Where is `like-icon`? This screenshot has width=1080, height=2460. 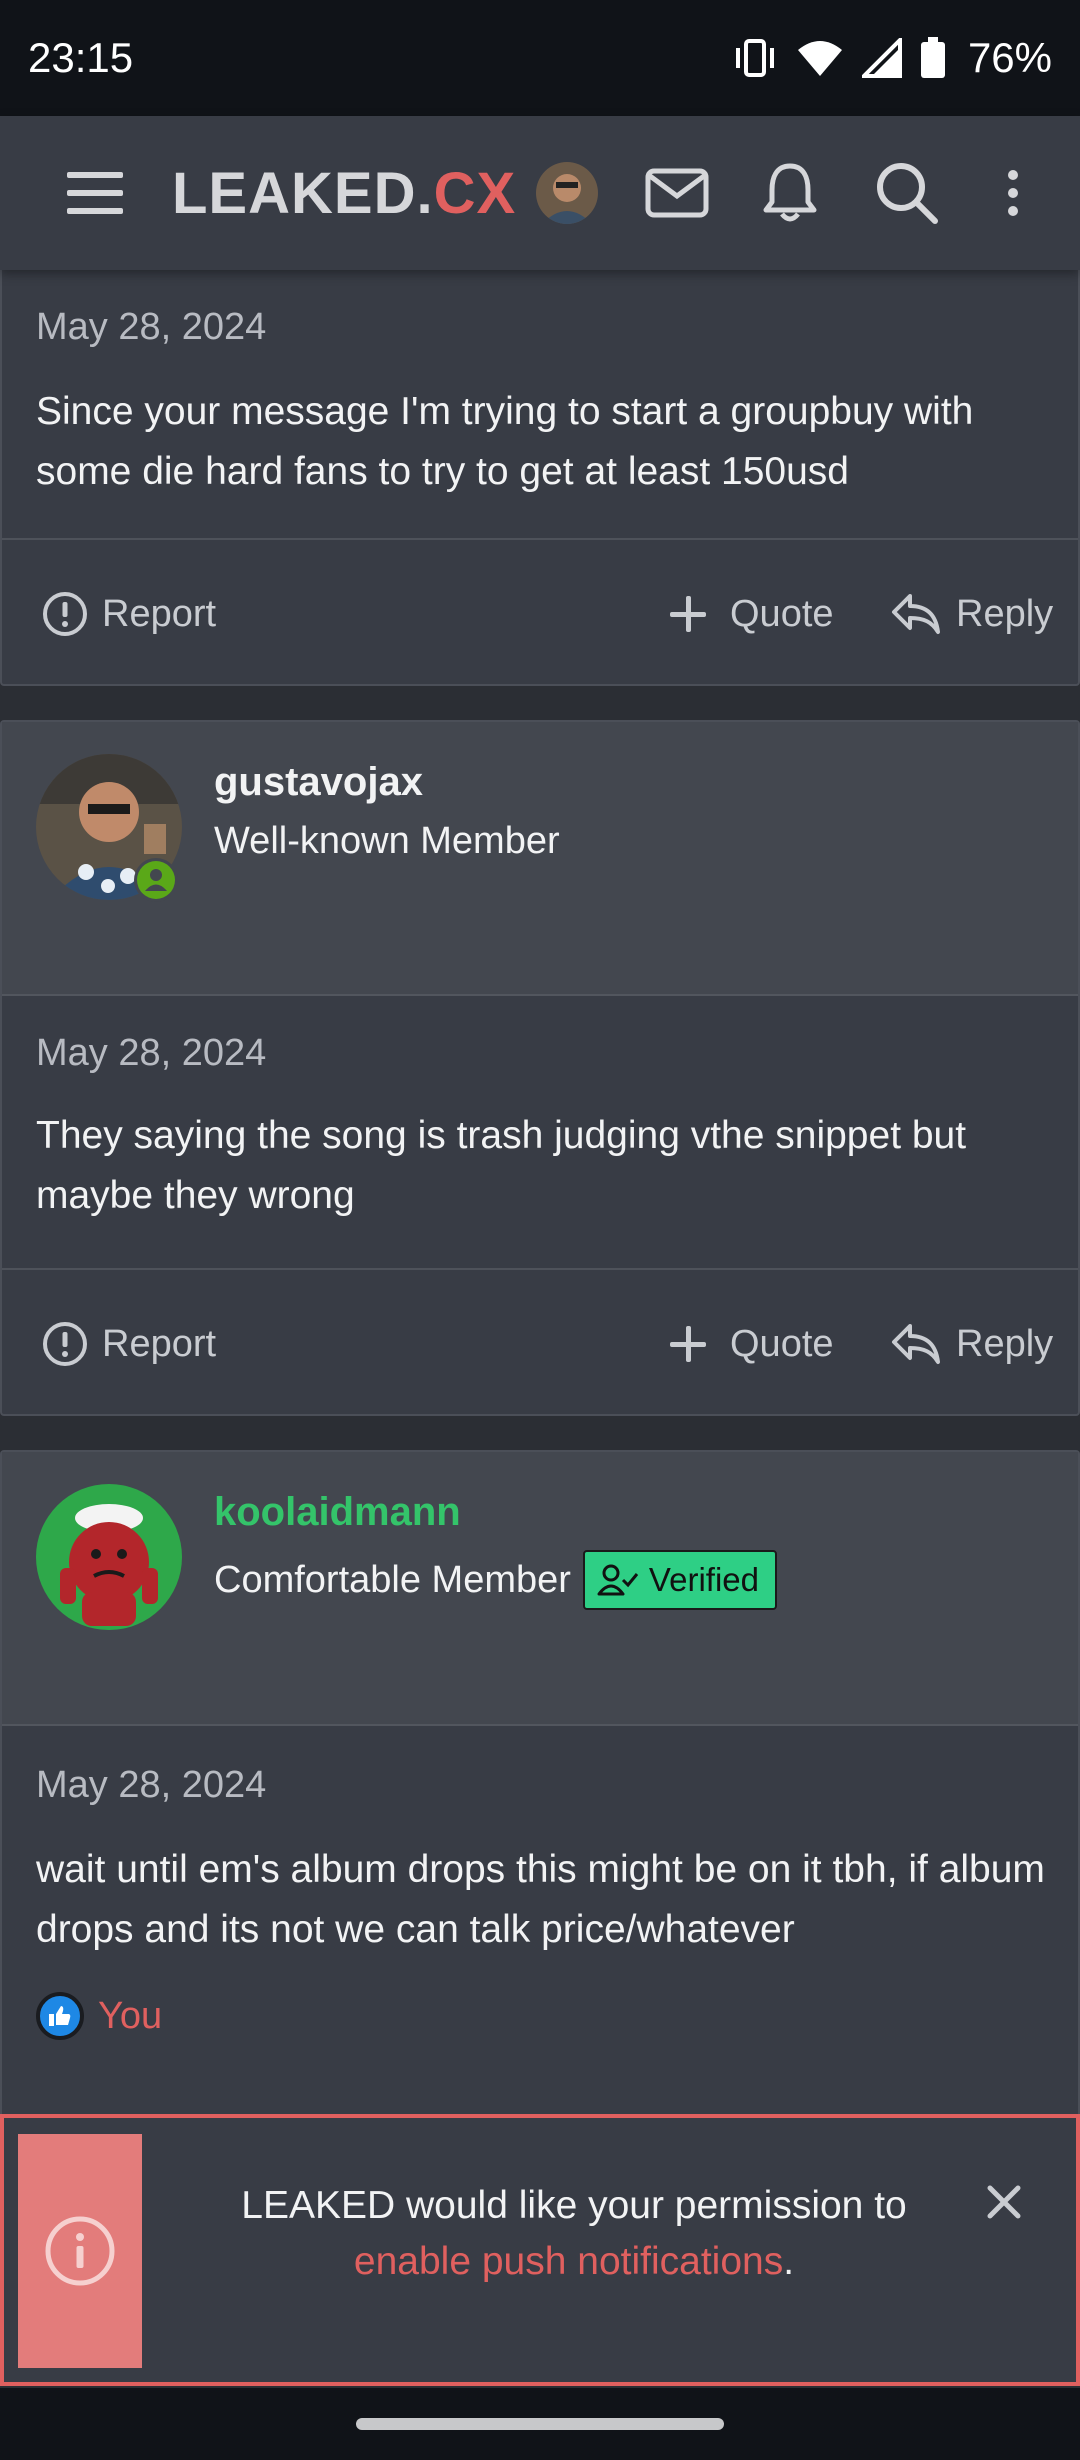
like-icon is located at coordinates (60, 2016).